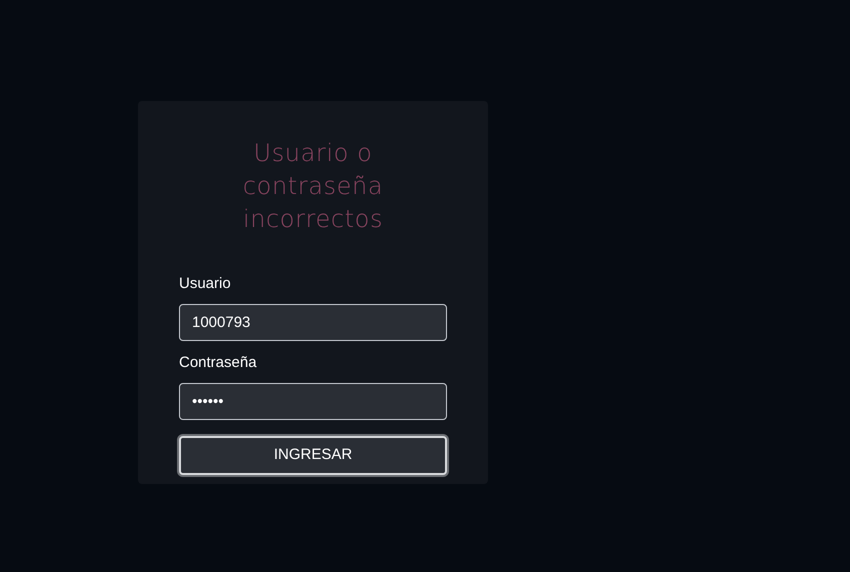 This screenshot has height=572, width=850. Describe the element at coordinates (205, 284) in the screenshot. I see `field-label: Usuario` at that location.